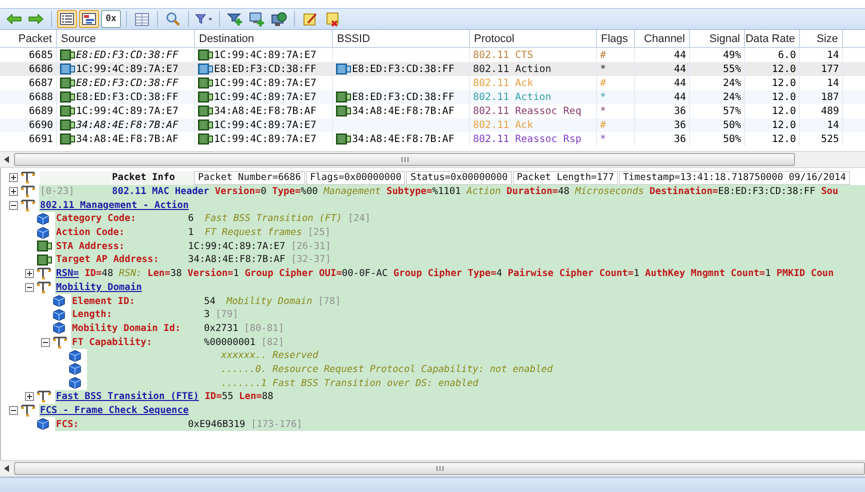  Describe the element at coordinates (127, 396) in the screenshot. I see `section-link: Fast BSS Transition (FTE)` at that location.